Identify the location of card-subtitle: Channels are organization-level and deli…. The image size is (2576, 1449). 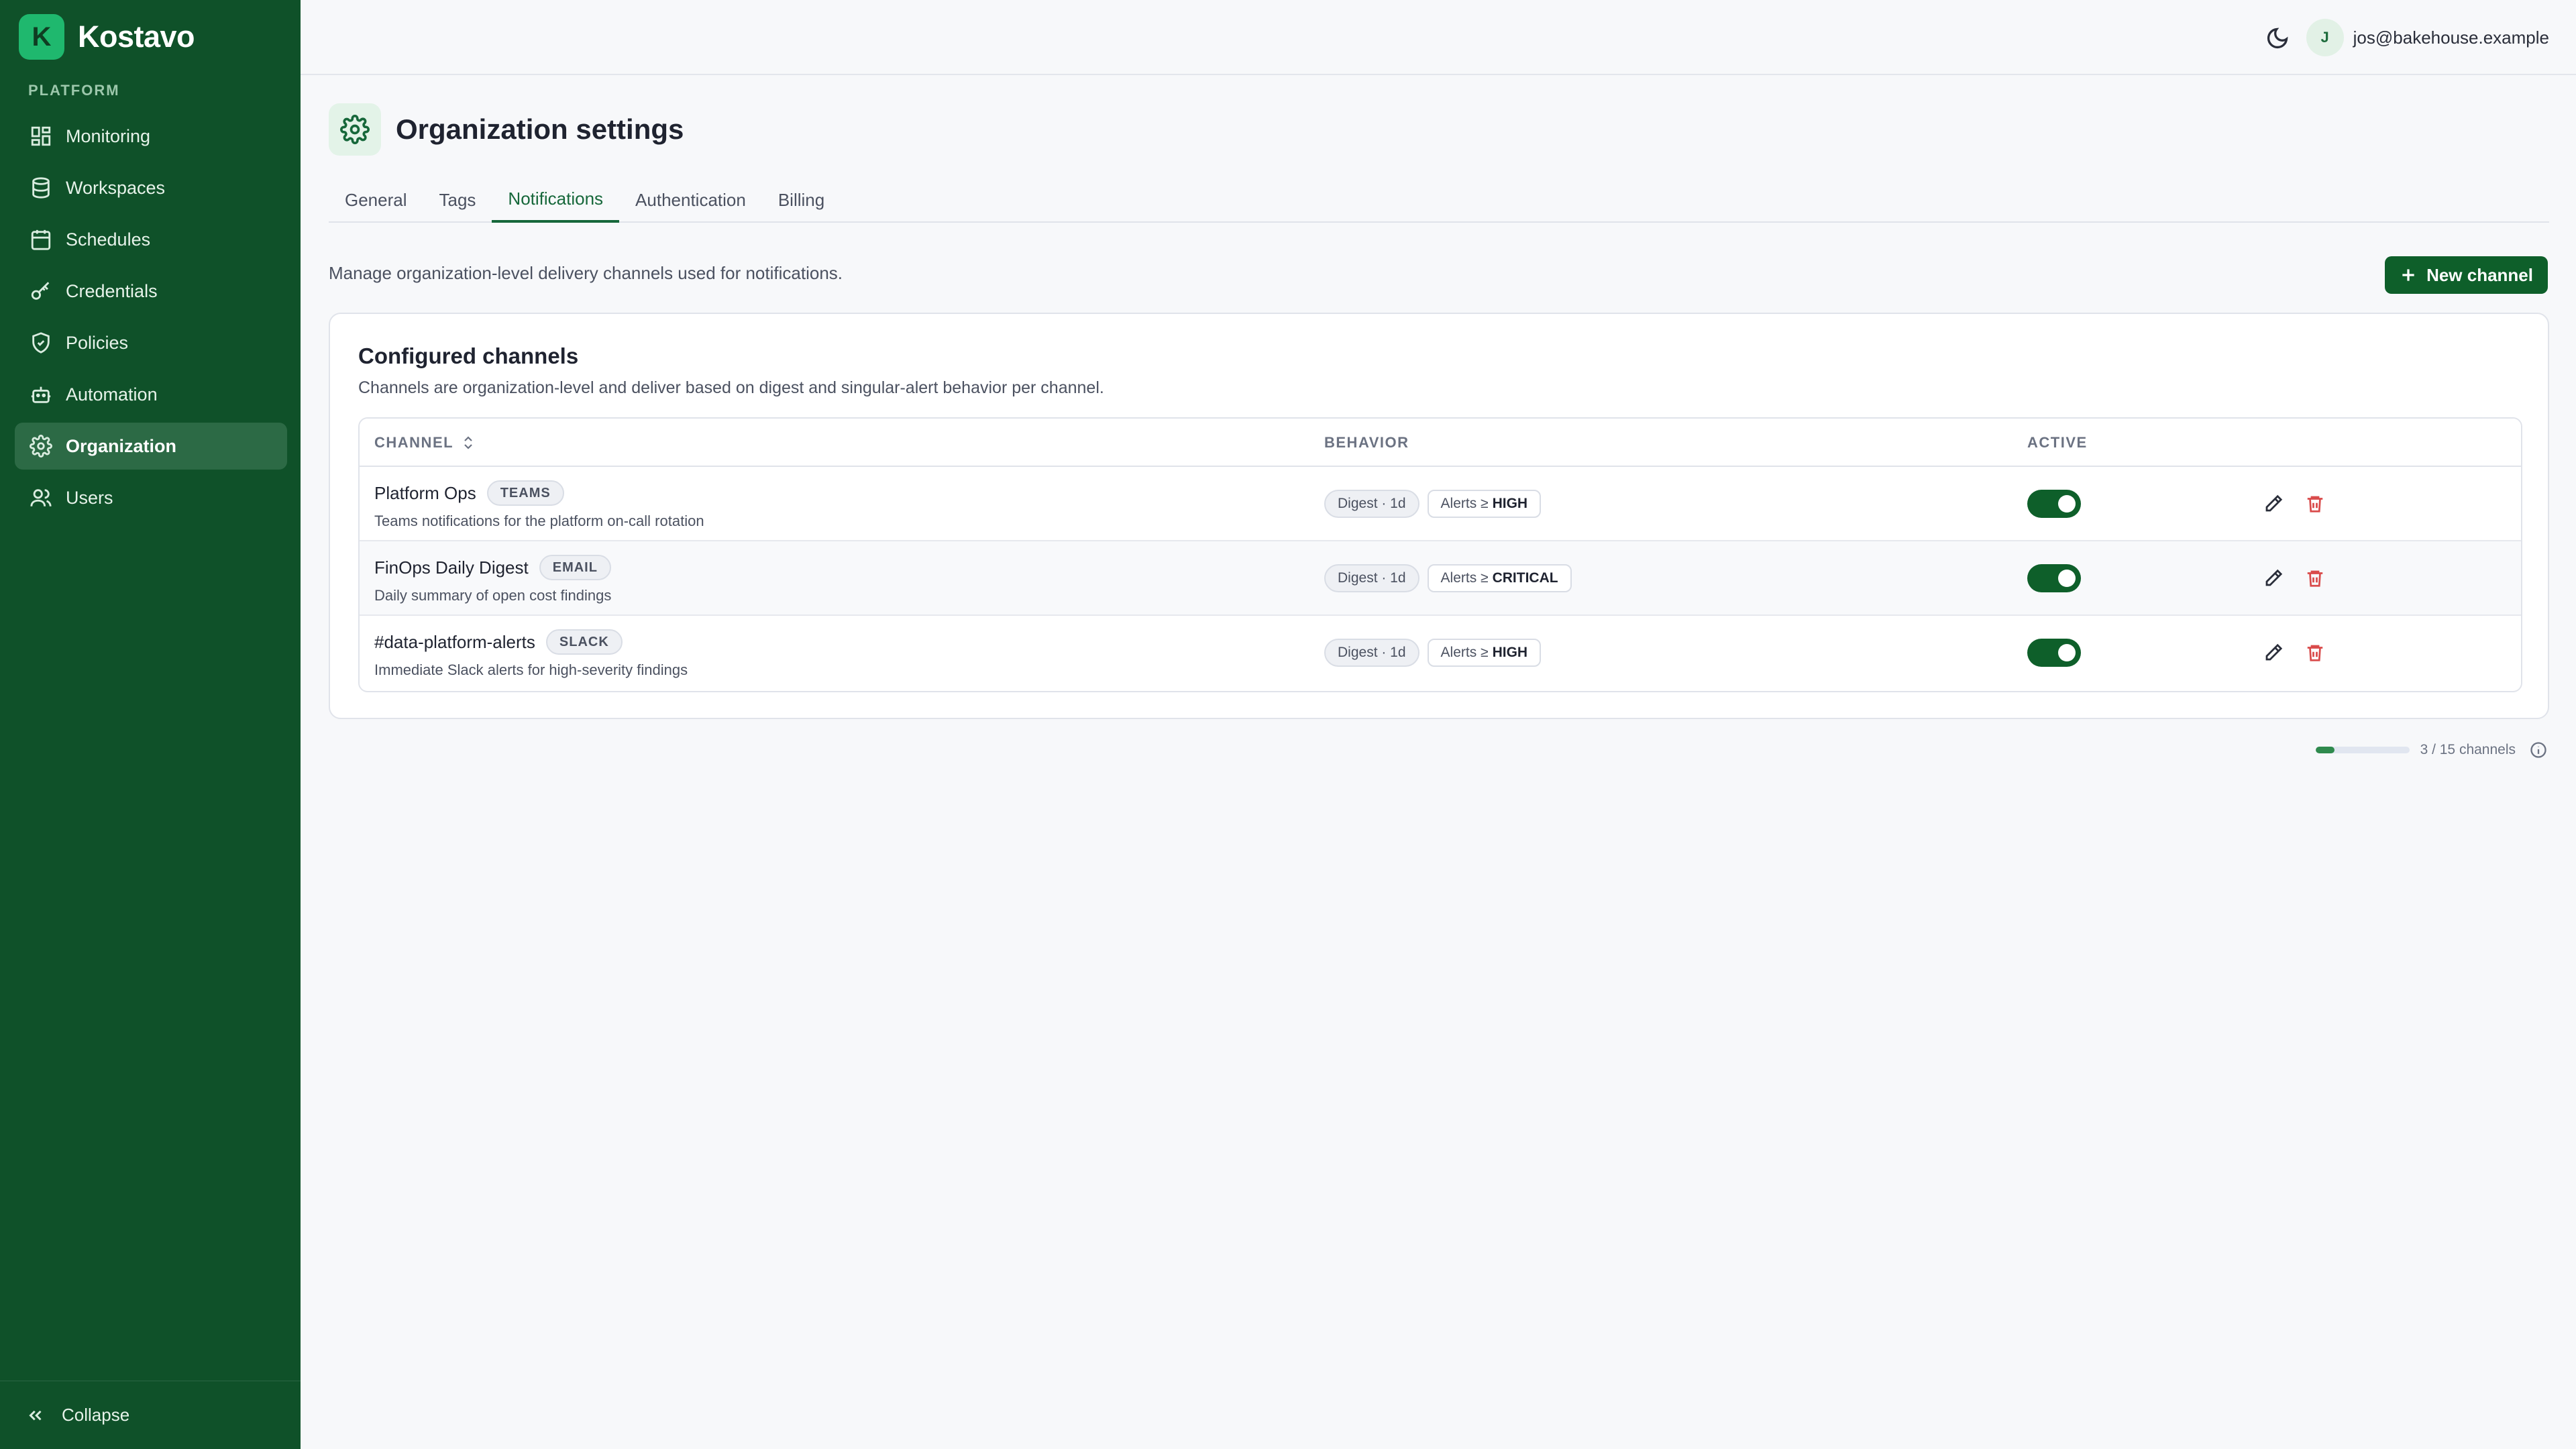
(731, 387).